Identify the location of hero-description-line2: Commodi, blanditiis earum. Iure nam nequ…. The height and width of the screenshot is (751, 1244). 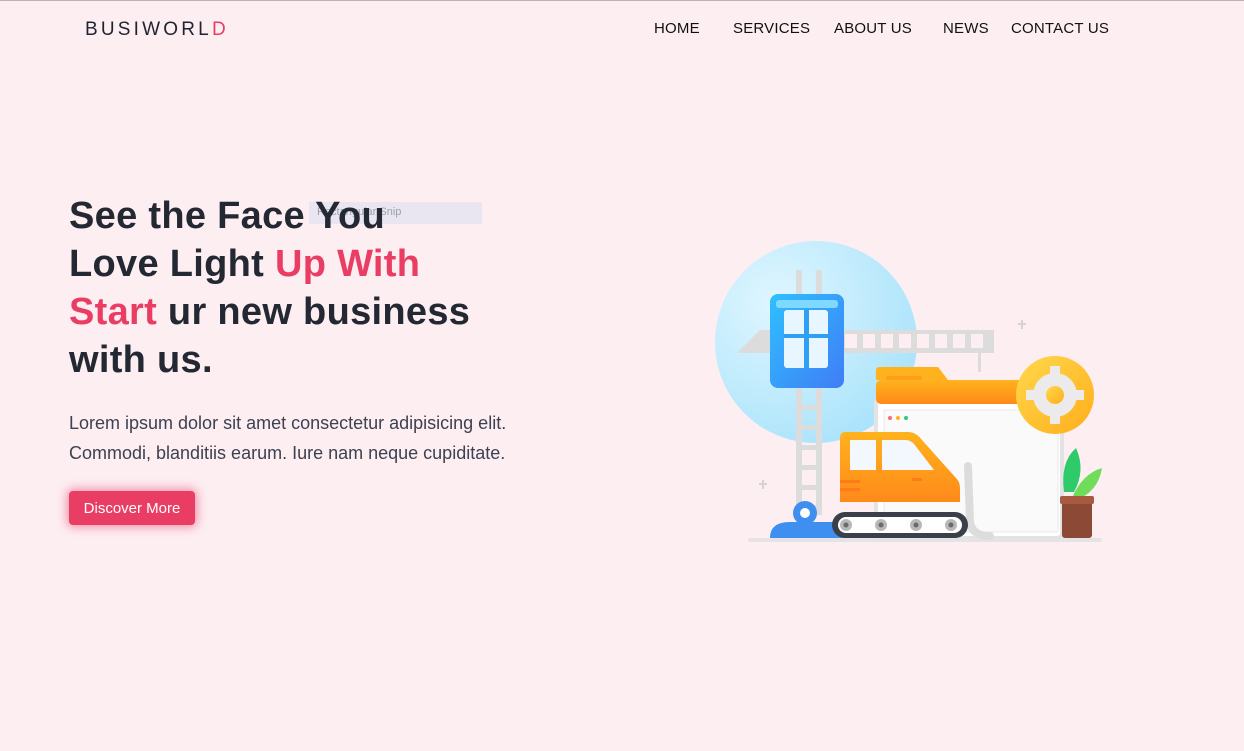
(287, 453).